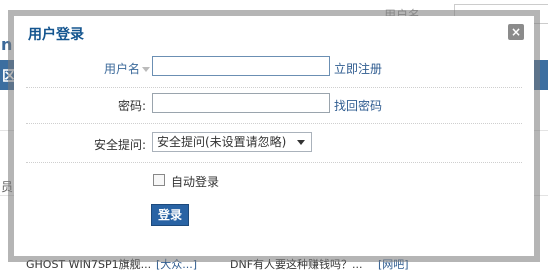 This screenshot has width=548, height=272. I want to click on username-label: 用户名, so click(127, 68).